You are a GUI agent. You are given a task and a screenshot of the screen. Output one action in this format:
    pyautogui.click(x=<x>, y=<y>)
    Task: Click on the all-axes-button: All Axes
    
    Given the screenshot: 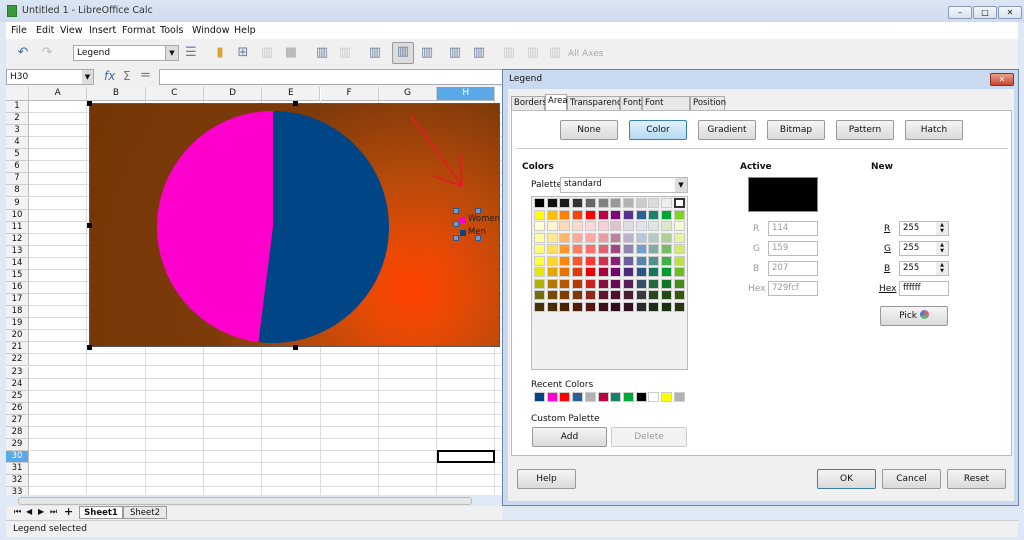 What is the action you would take?
    pyautogui.click(x=585, y=54)
    